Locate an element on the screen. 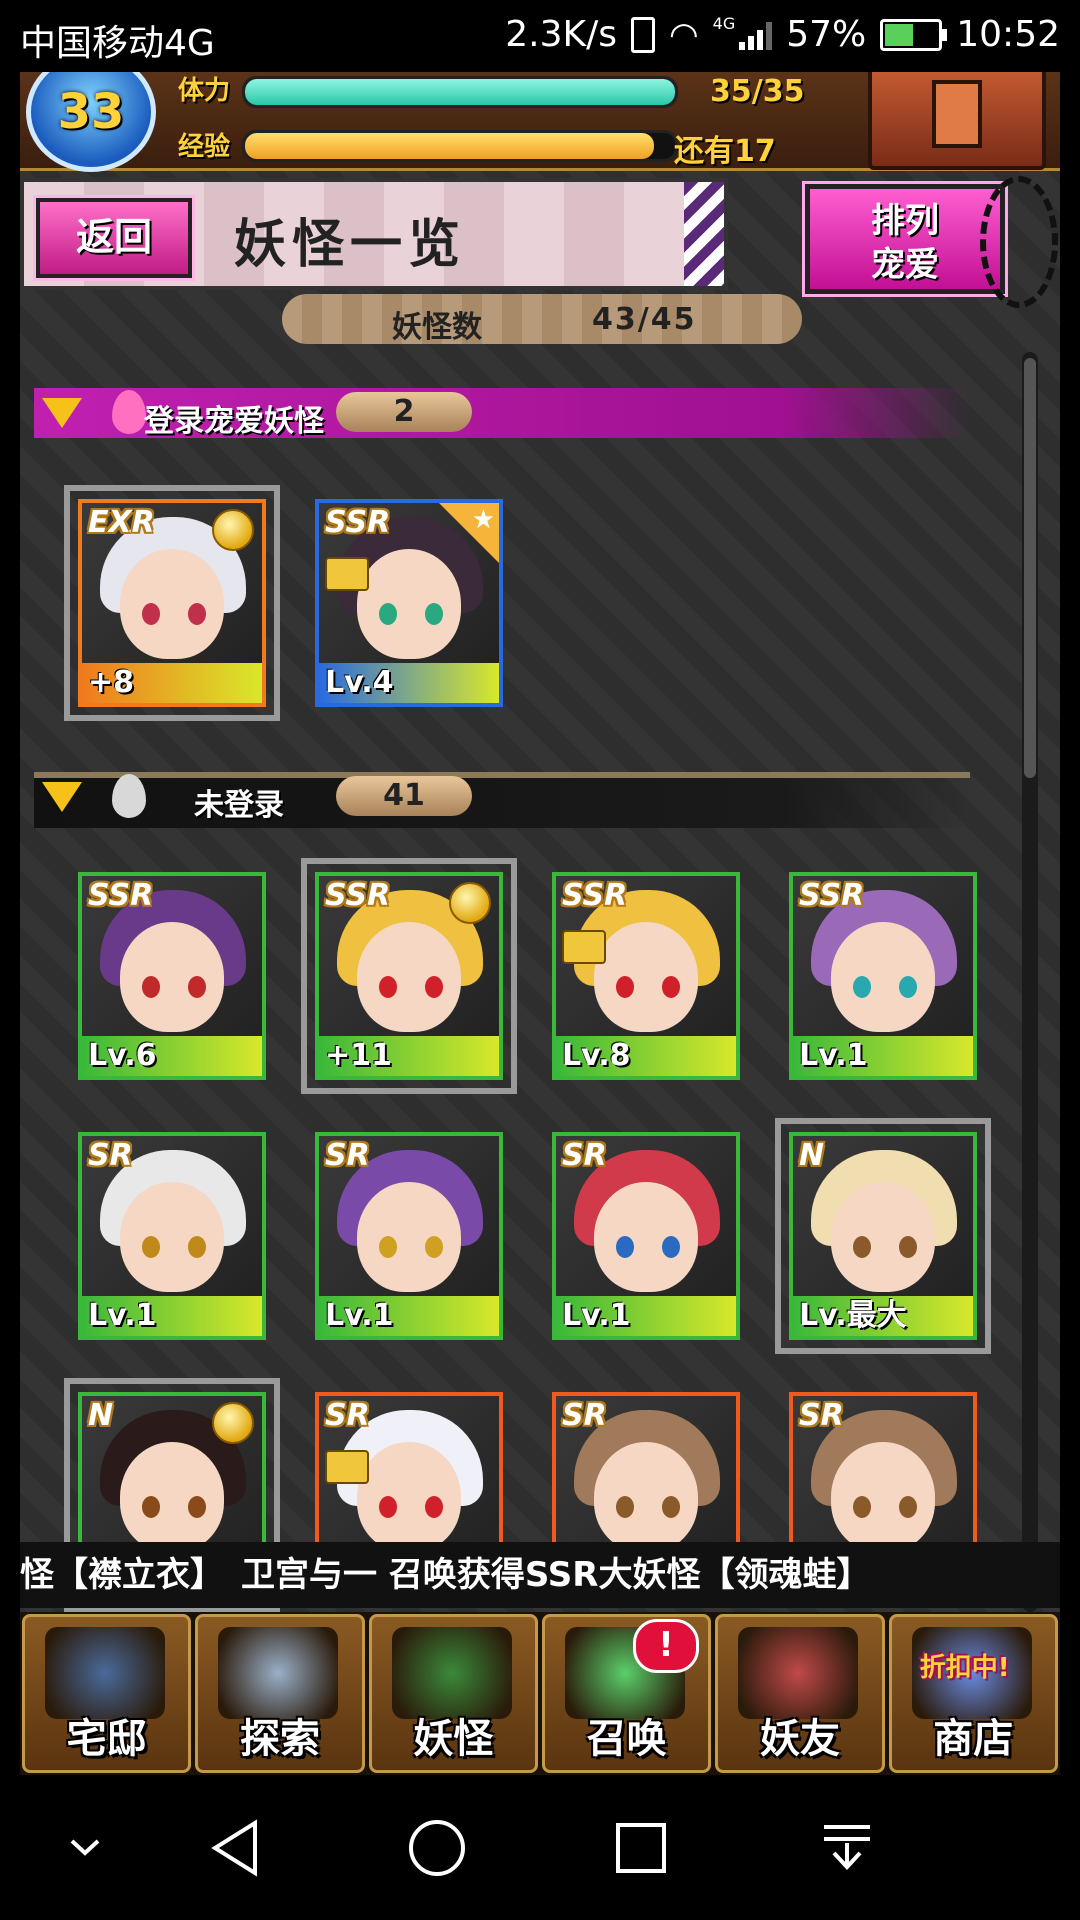 This screenshot has width=1080, height=1920. card-level: Lv.最大 is located at coordinates (883, 1316).